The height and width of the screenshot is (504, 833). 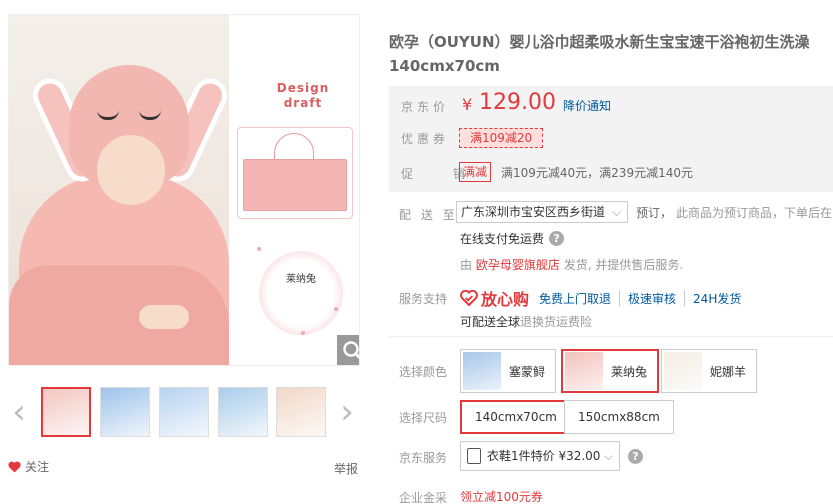 I want to click on report-link: 举报, so click(x=346, y=468).